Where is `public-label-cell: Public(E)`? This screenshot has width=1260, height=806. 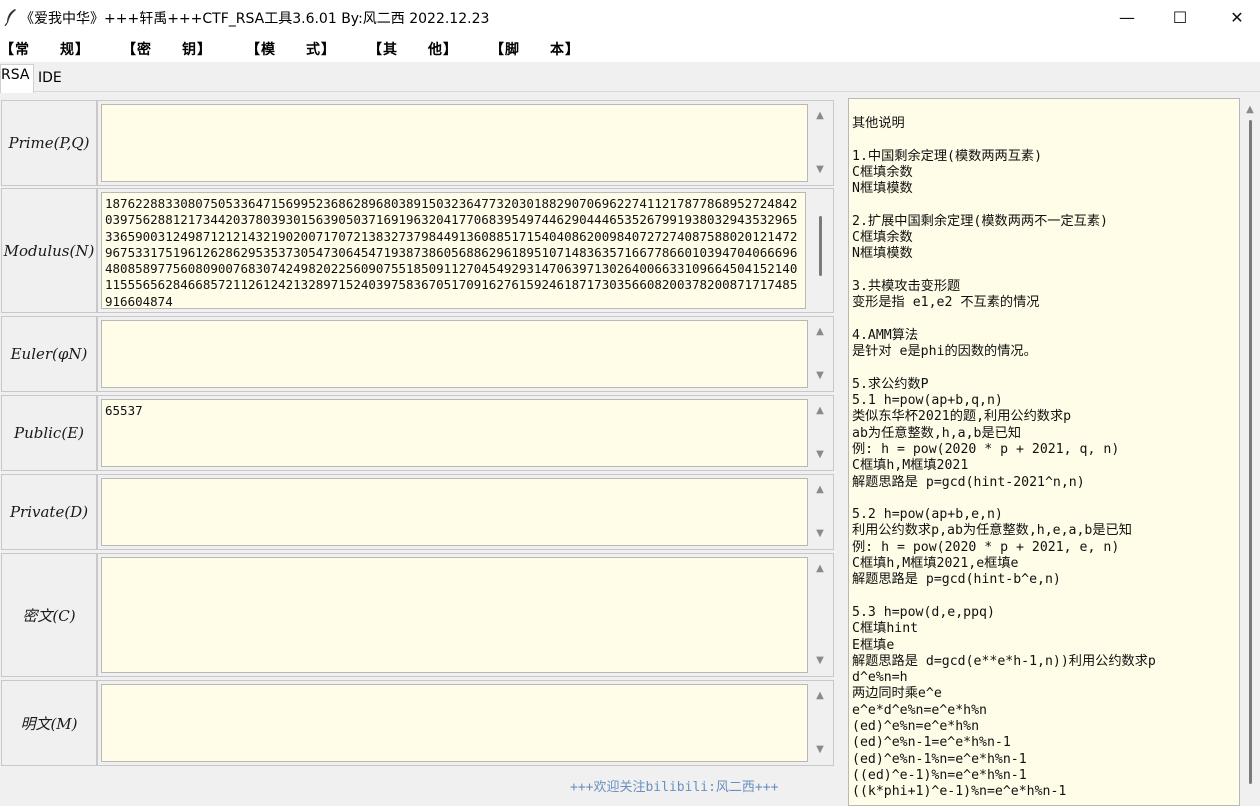 public-label-cell: Public(E) is located at coordinates (49, 433).